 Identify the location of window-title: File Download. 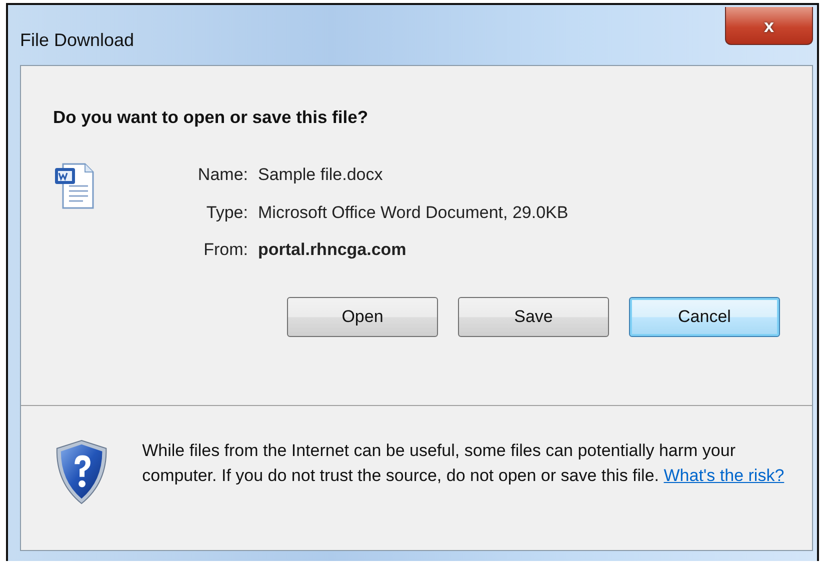
(77, 40).